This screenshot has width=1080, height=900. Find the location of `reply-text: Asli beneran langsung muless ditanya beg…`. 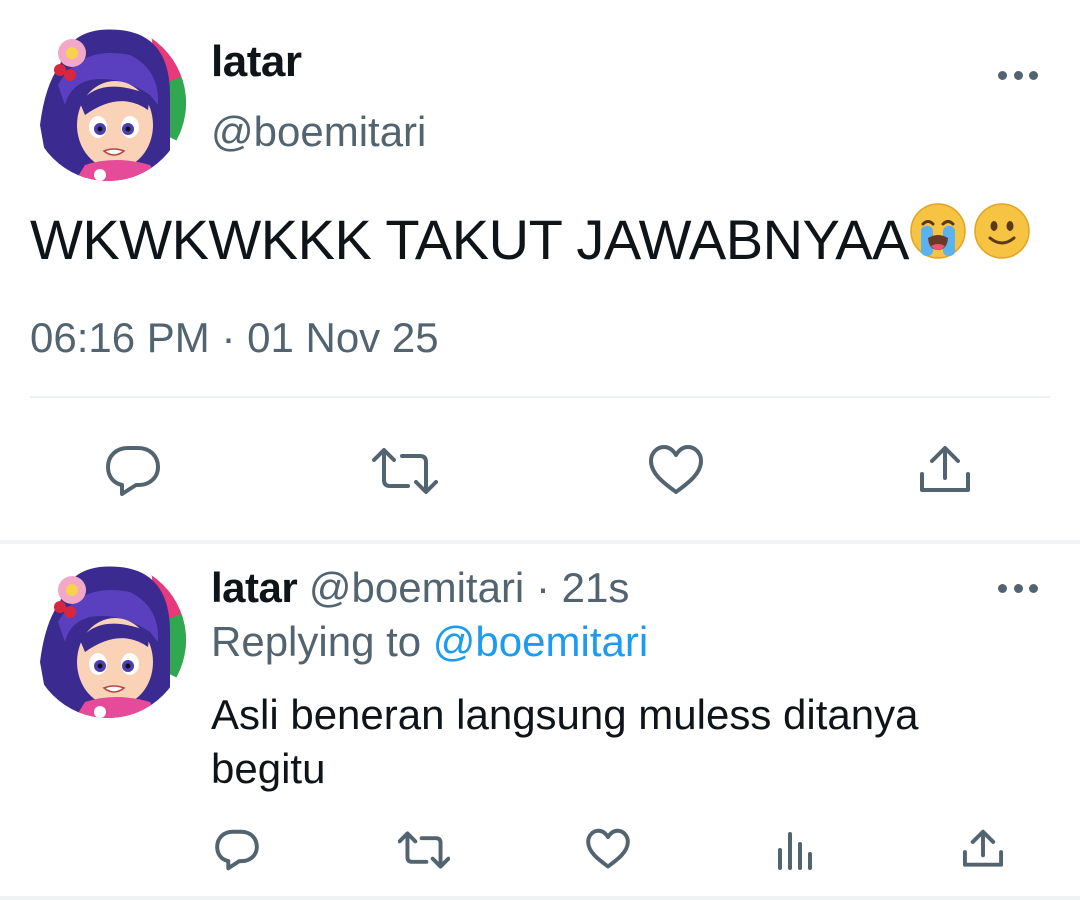

reply-text: Asli beneran langsung muless ditanya beg… is located at coordinates (565, 741).